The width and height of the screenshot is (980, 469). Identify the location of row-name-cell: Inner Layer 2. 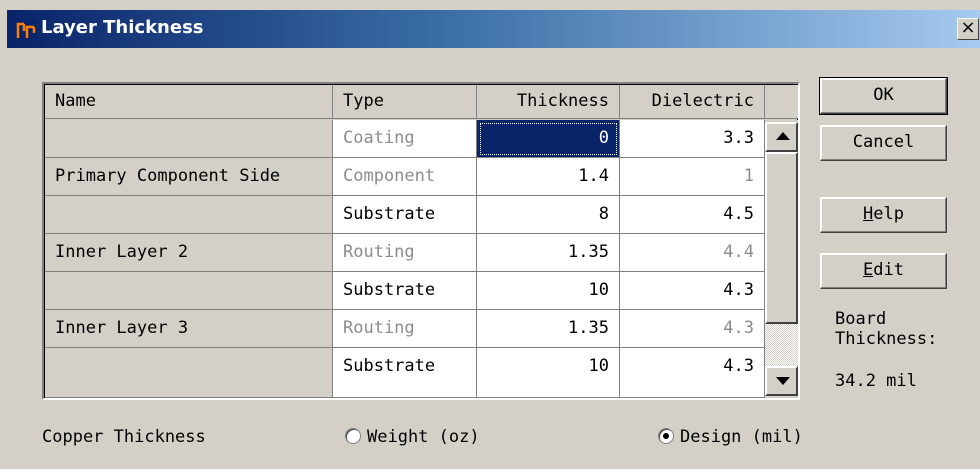
(189, 253).